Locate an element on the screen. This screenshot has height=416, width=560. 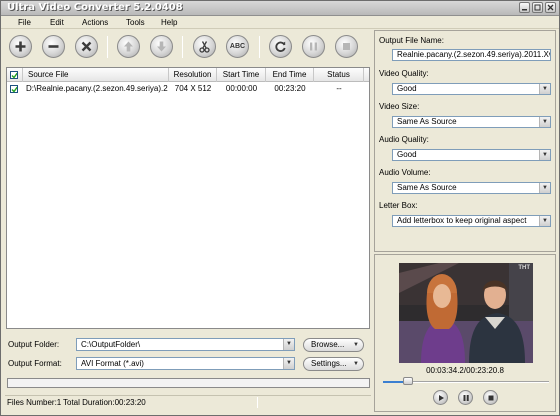
video-quality-select: Good ▼ is located at coordinates (471, 89).